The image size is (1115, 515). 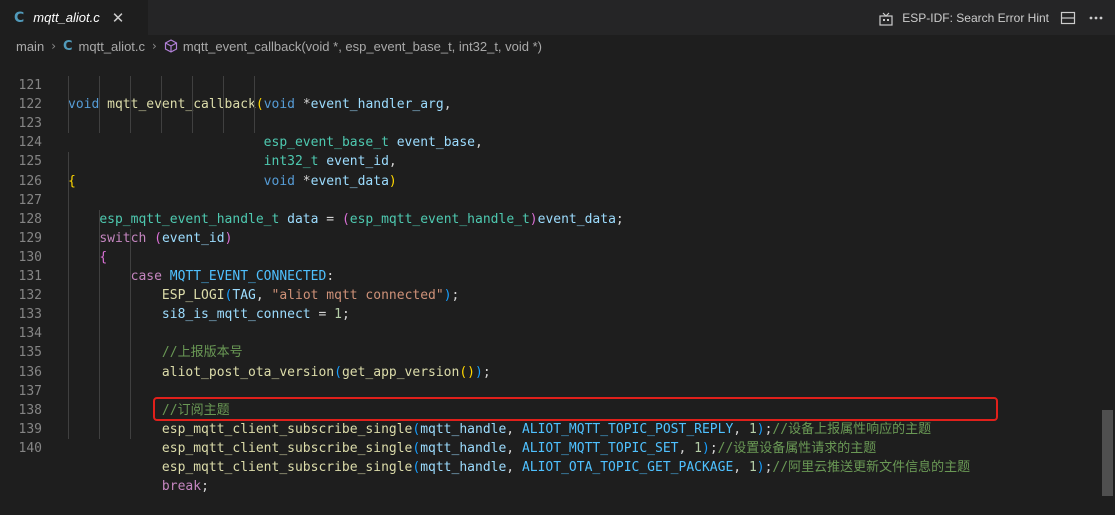 What do you see at coordinates (1068, 18) in the screenshot?
I see `split-editor-icon` at bounding box center [1068, 18].